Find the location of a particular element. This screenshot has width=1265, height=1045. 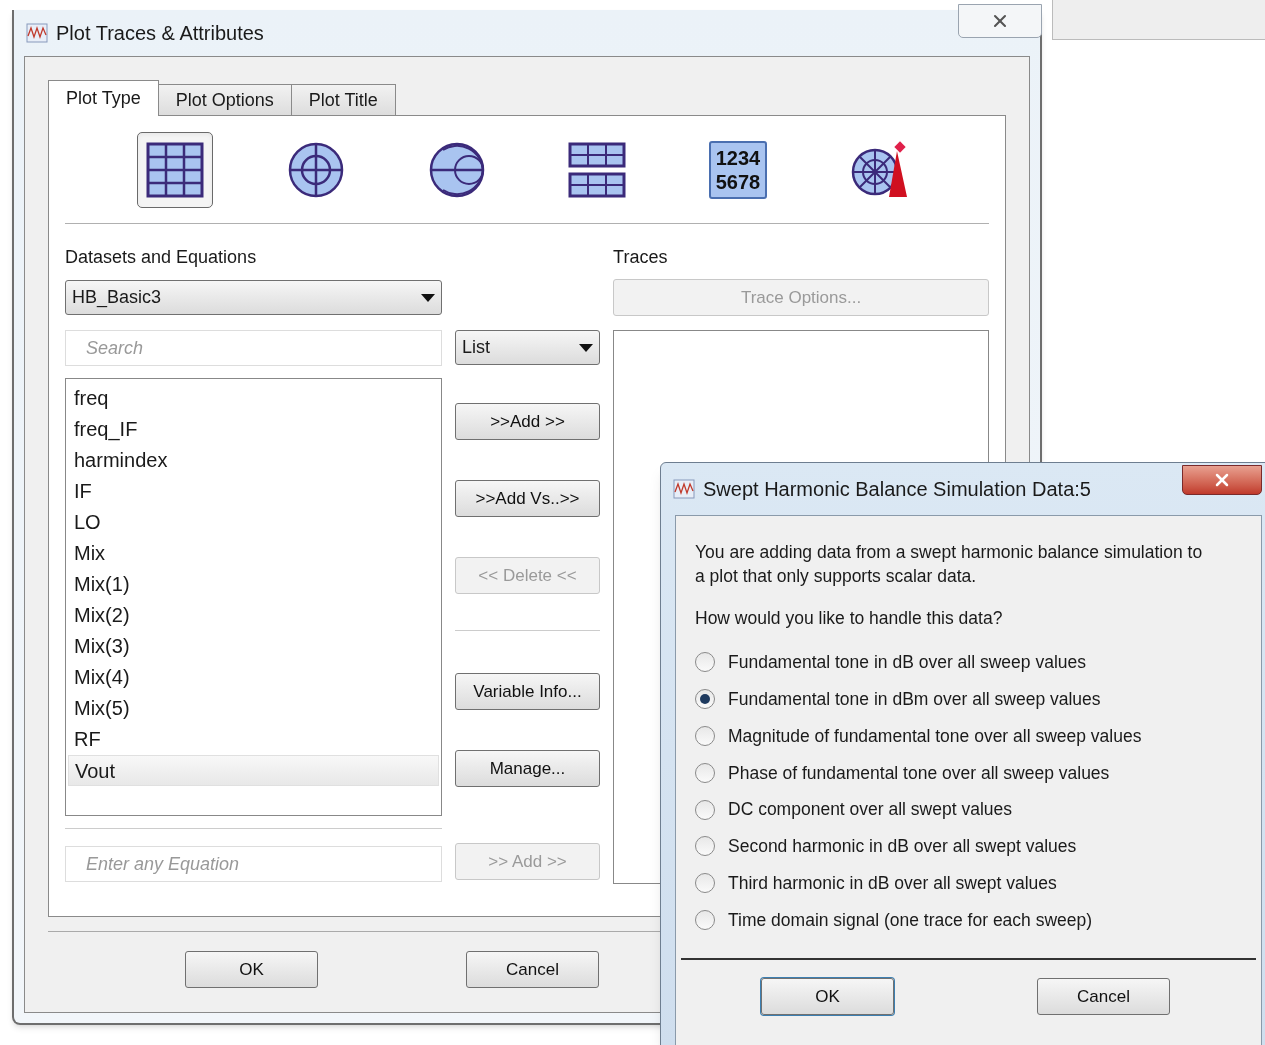

list-item: freq is located at coordinates (253, 398).